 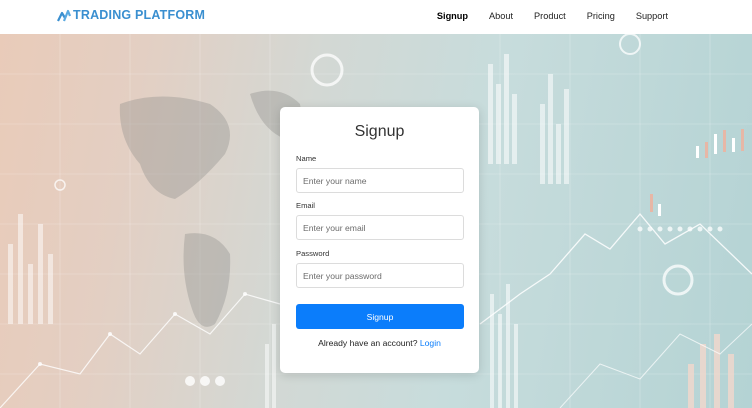 I want to click on nav-link-signup: Signup, so click(x=452, y=16).